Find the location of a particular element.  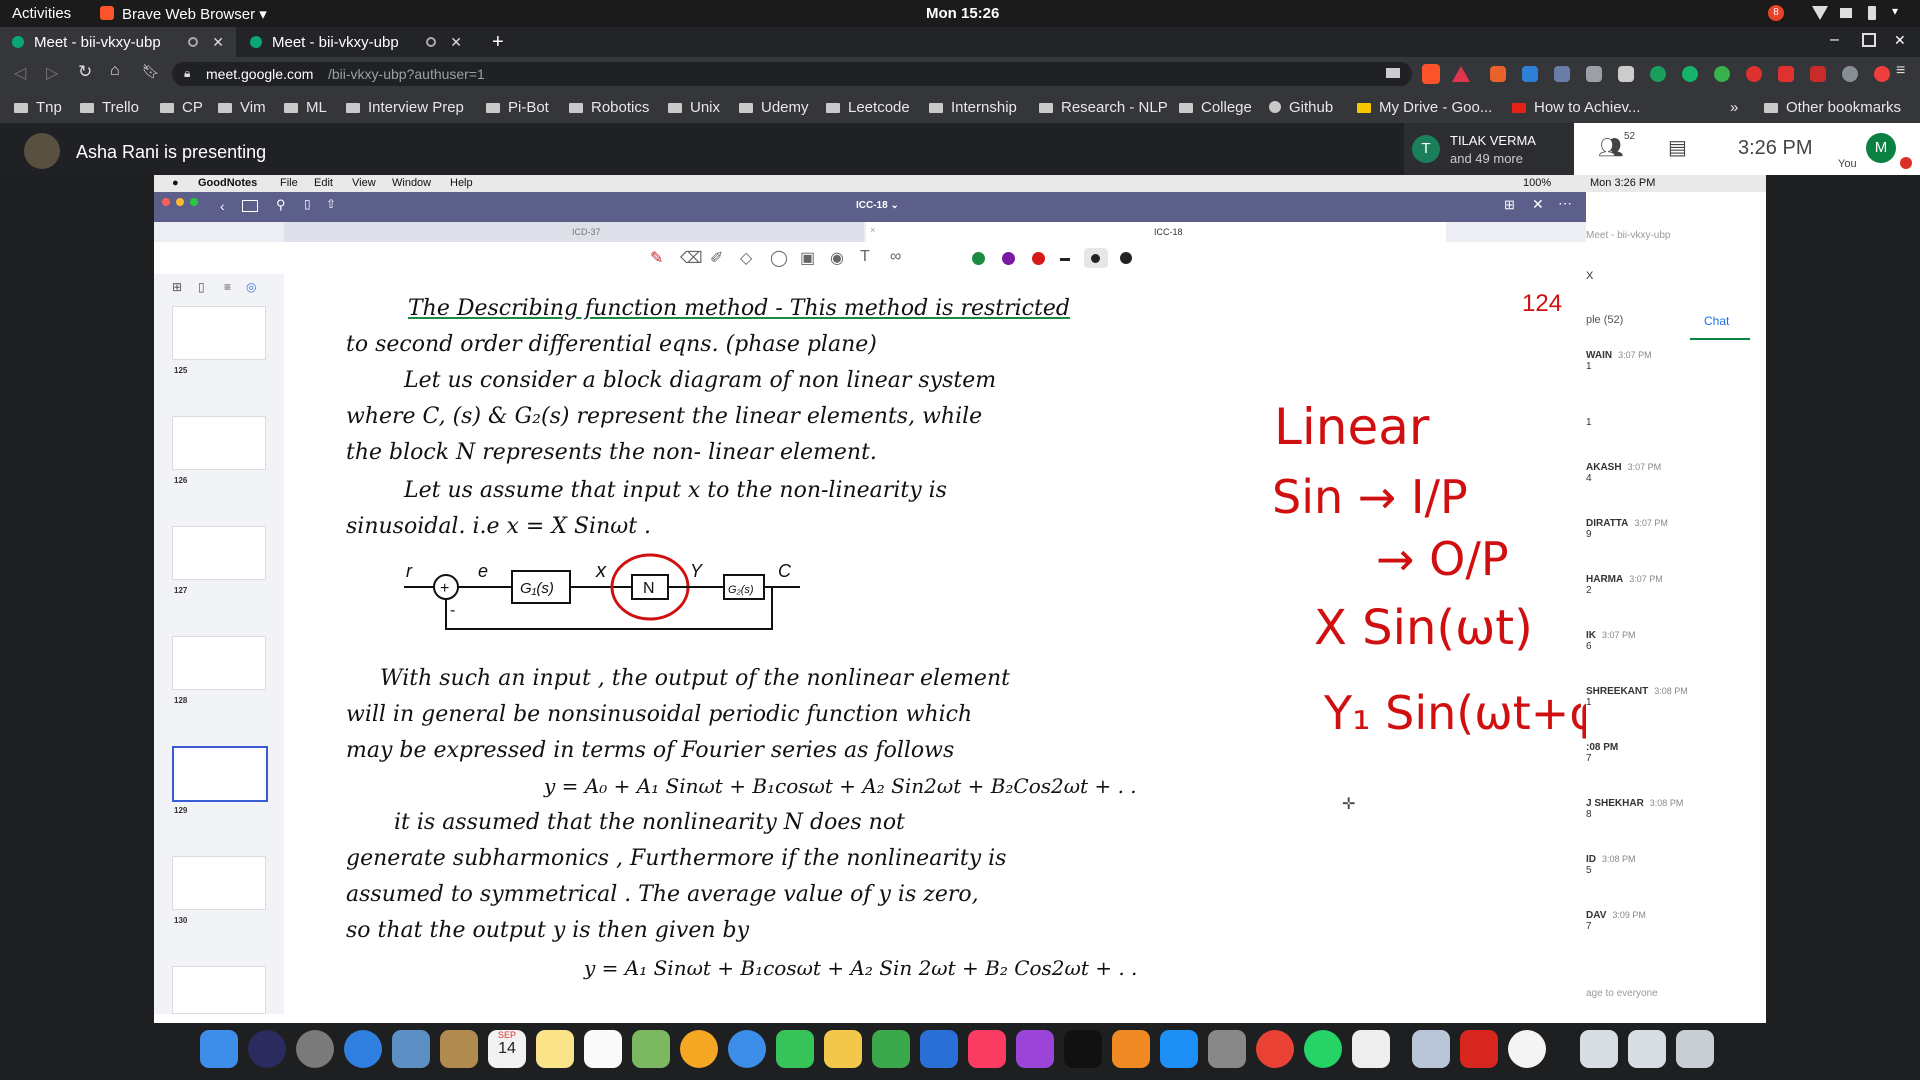

bookmark-folder: Tnp is located at coordinates (38, 107).